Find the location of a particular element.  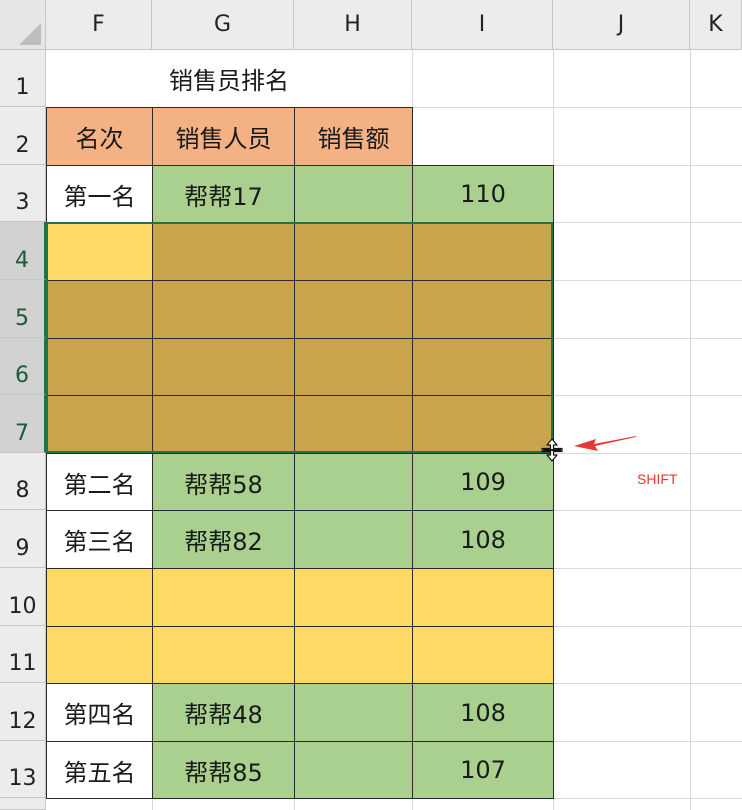

red-arrow-icon is located at coordinates (605, 443).